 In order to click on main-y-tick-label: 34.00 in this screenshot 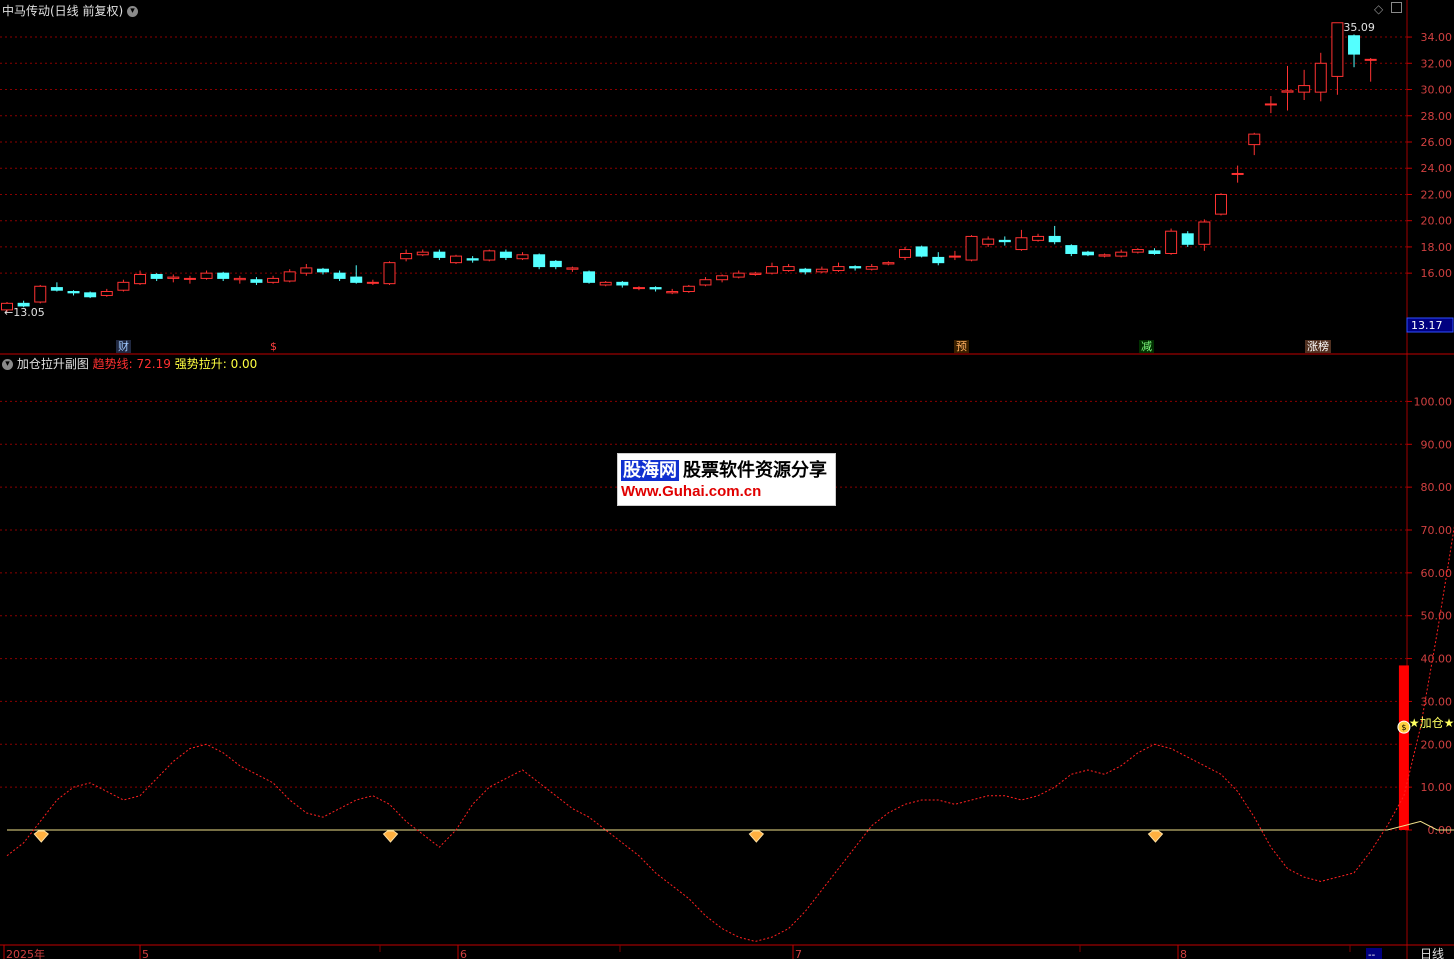, I will do `click(1437, 37)`.